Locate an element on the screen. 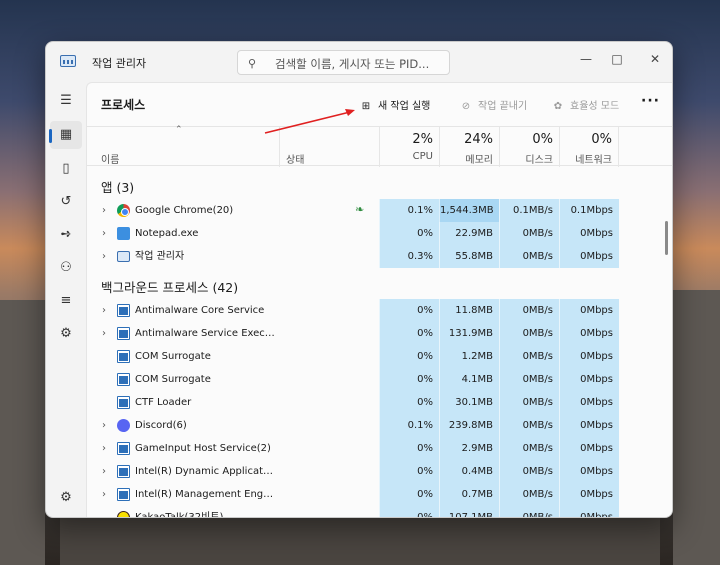 This screenshot has width=720, height=565. details-icon: ≡ is located at coordinates (66, 301).